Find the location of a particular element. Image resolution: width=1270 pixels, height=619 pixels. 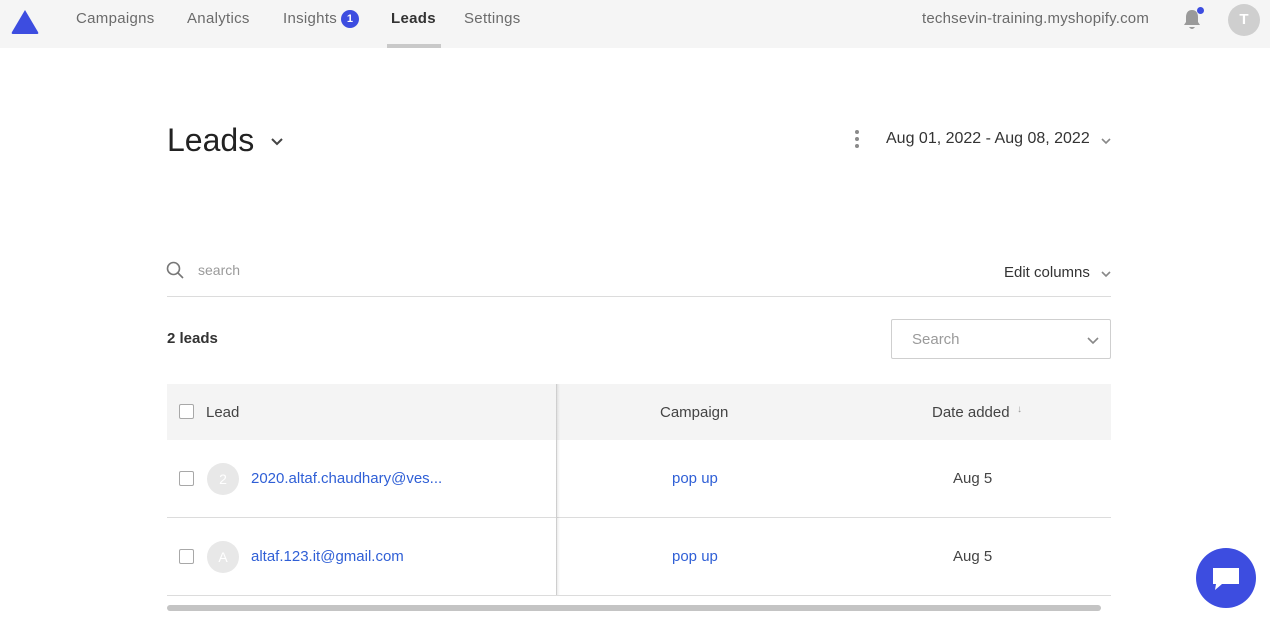

edit-columns-button: Edit columns is located at coordinates (1047, 272).